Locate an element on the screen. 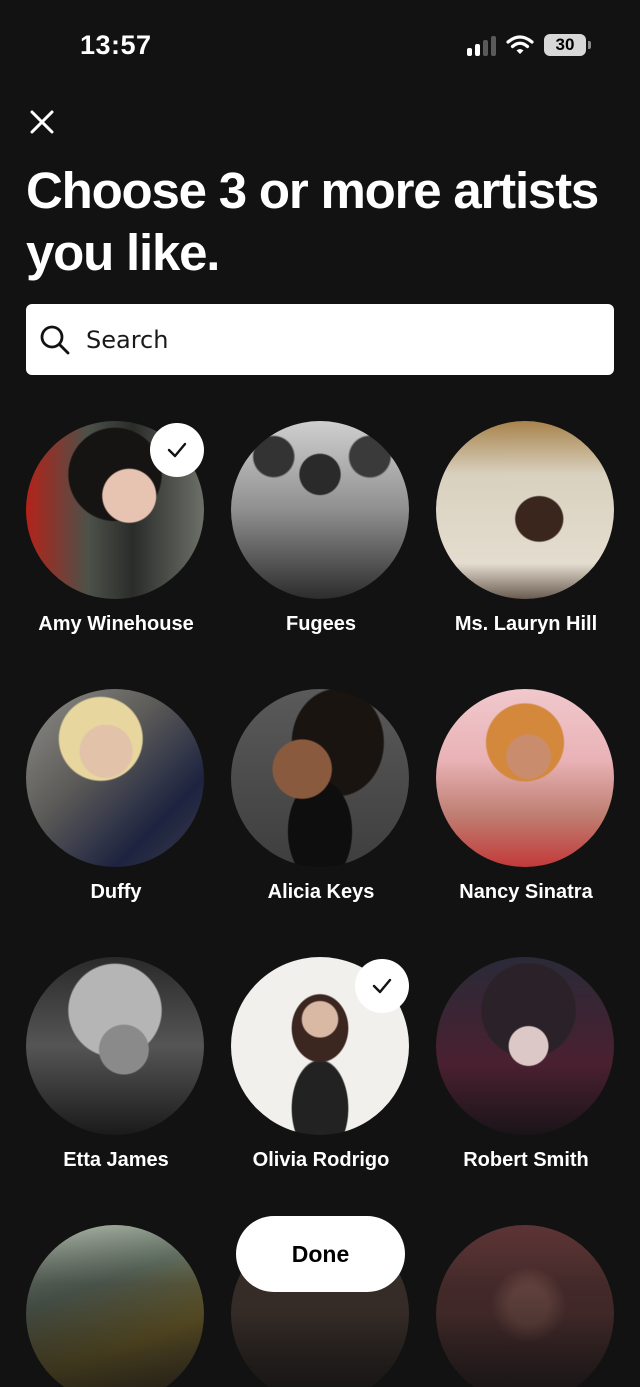 This screenshot has height=1387, width=640. artist-card-amy-winehouse: Amy Winehouse is located at coordinates (116, 541).